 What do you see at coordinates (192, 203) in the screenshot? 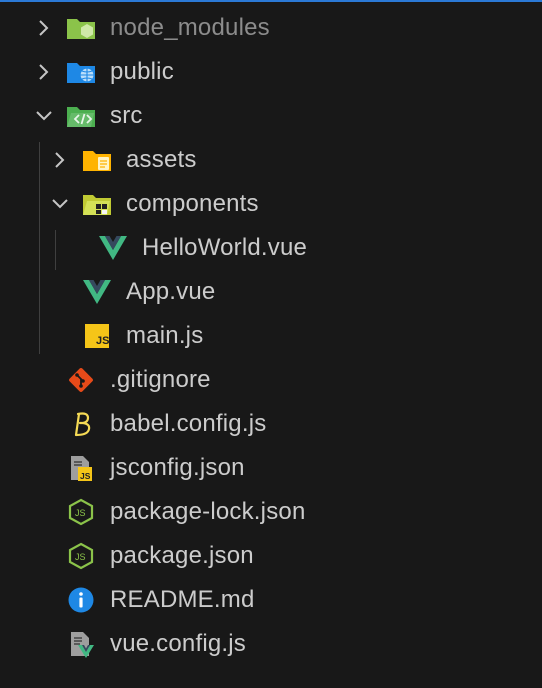
I see `tree-item-label: components` at bounding box center [192, 203].